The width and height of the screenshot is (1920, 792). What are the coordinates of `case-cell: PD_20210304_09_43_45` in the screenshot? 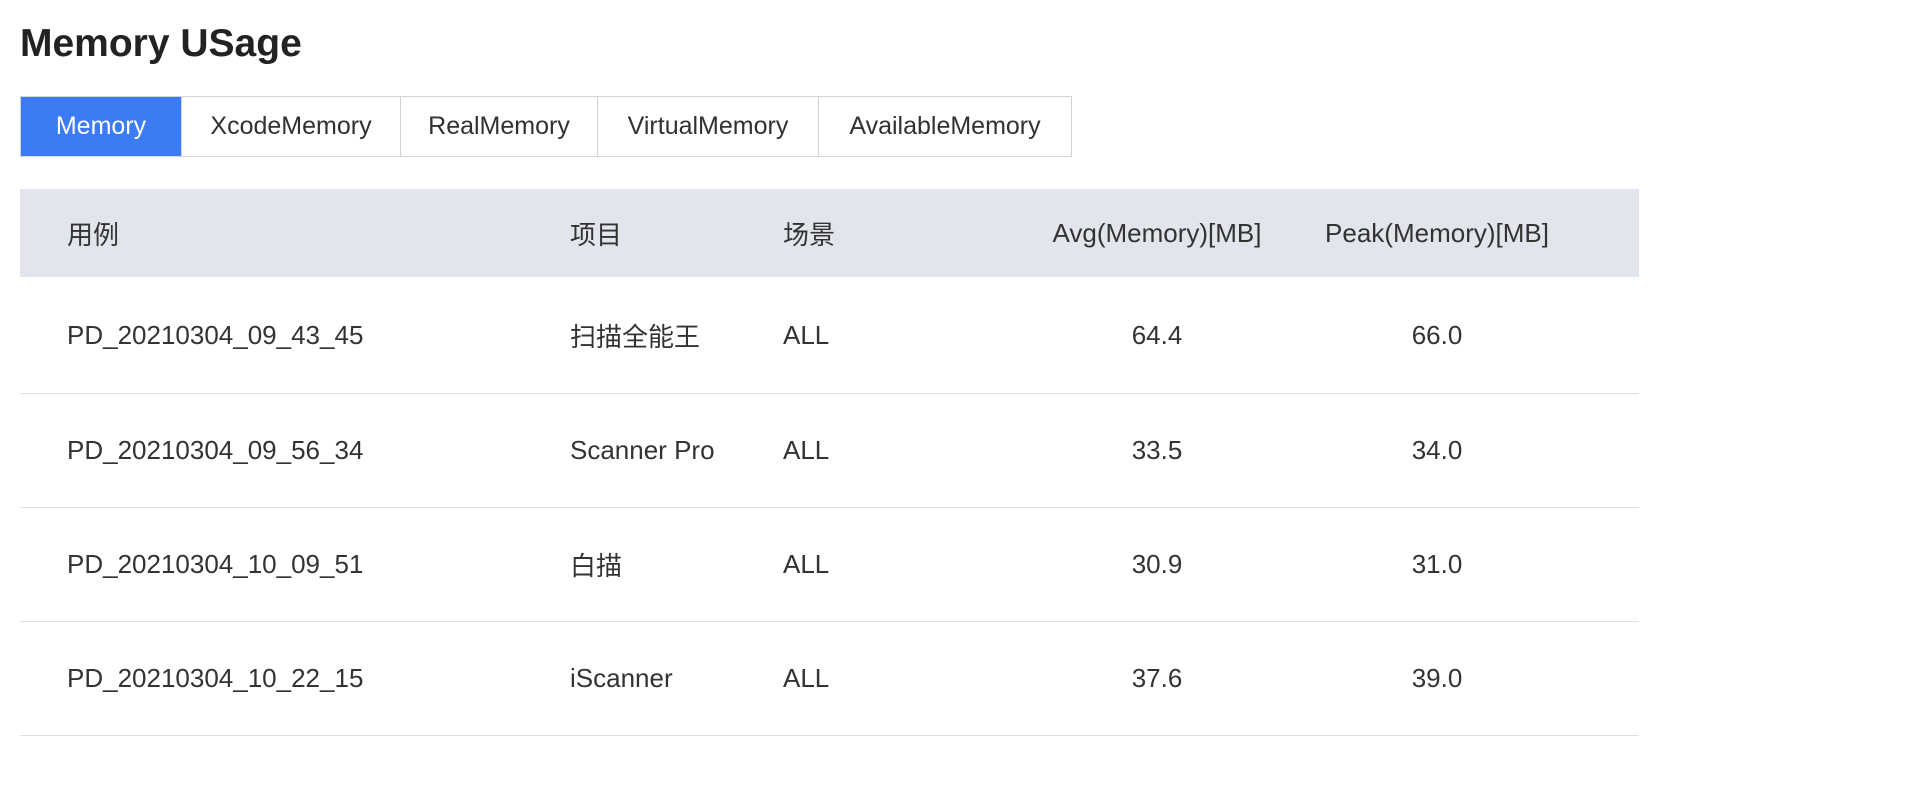 It's located at (215, 334).